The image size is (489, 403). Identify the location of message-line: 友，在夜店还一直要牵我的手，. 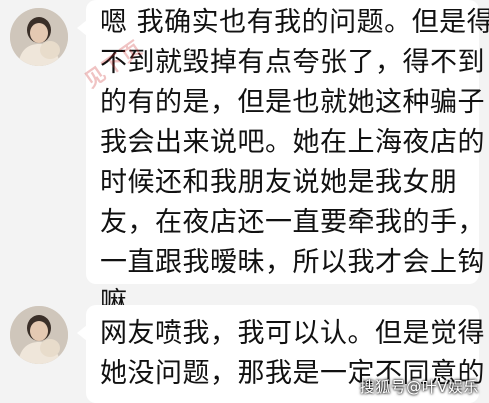
(292, 222).